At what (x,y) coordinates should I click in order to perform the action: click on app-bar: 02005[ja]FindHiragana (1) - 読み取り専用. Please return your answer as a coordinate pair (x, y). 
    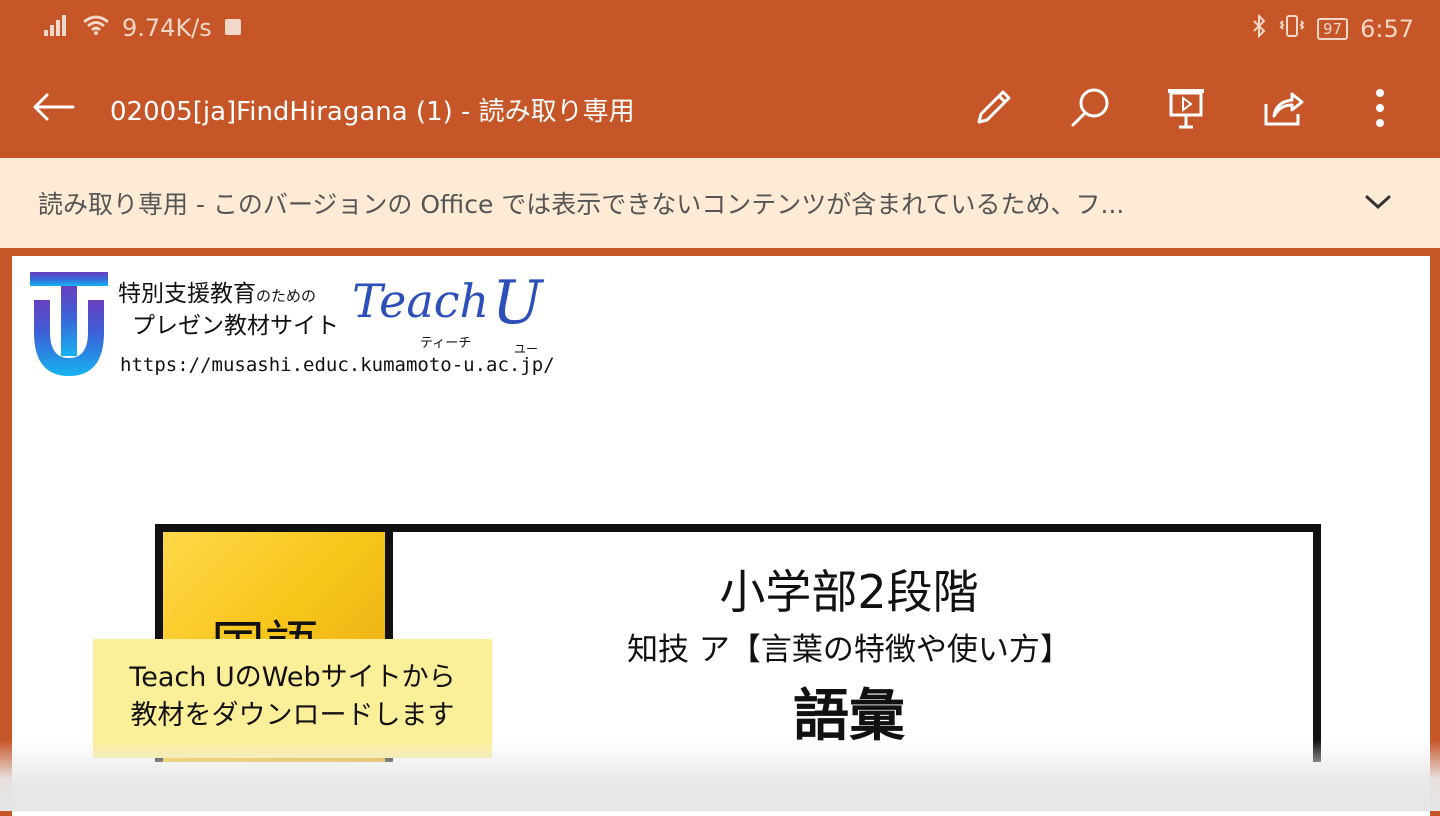
    Looking at the image, I should click on (720, 109).